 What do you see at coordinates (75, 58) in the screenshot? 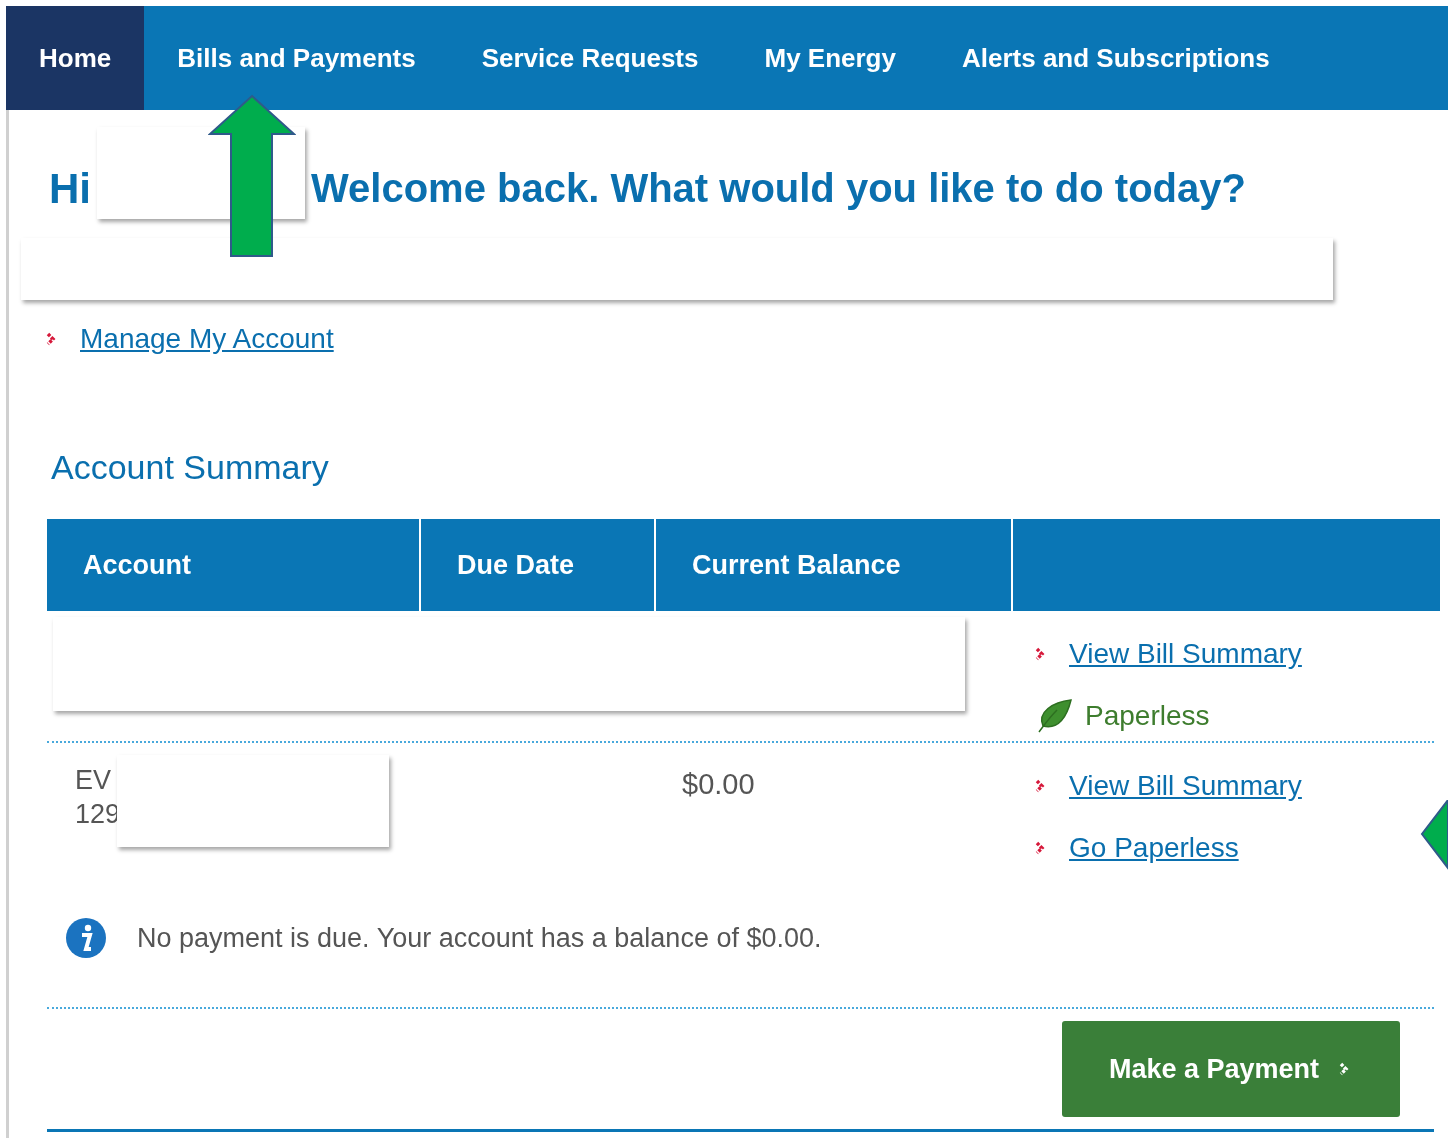
I see `nav-tab: Home` at bounding box center [75, 58].